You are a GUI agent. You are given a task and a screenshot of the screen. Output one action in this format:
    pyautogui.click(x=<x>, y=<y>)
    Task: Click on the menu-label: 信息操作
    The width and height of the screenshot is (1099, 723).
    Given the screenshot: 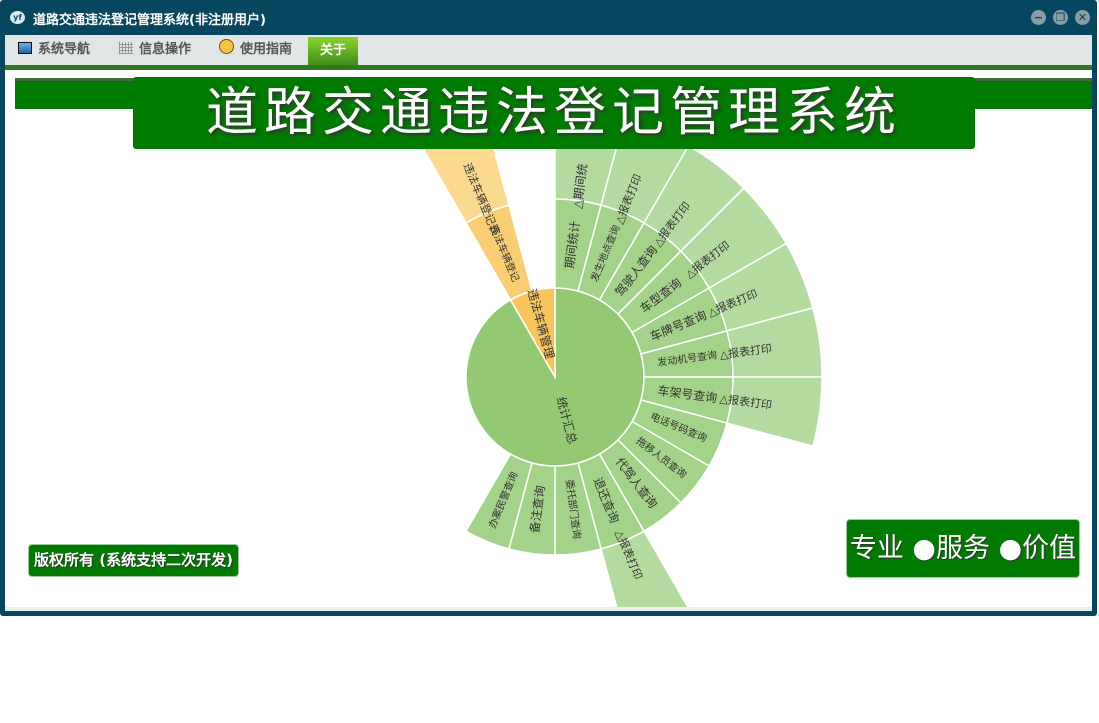 What is the action you would take?
    pyautogui.click(x=165, y=49)
    